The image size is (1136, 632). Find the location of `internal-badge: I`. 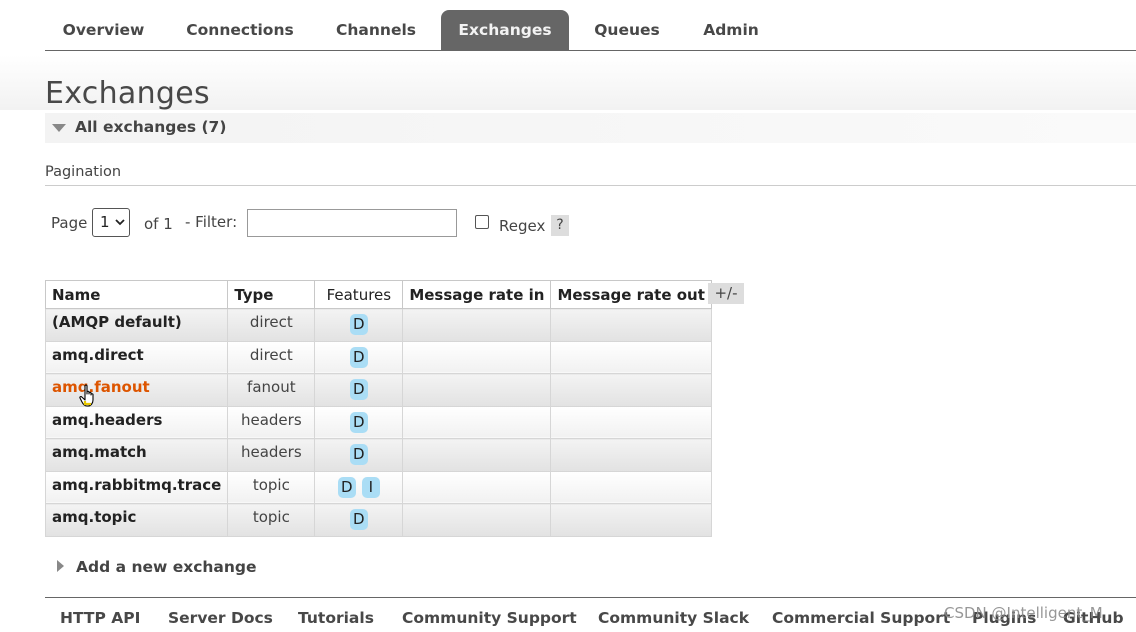

internal-badge: I is located at coordinates (370, 487).